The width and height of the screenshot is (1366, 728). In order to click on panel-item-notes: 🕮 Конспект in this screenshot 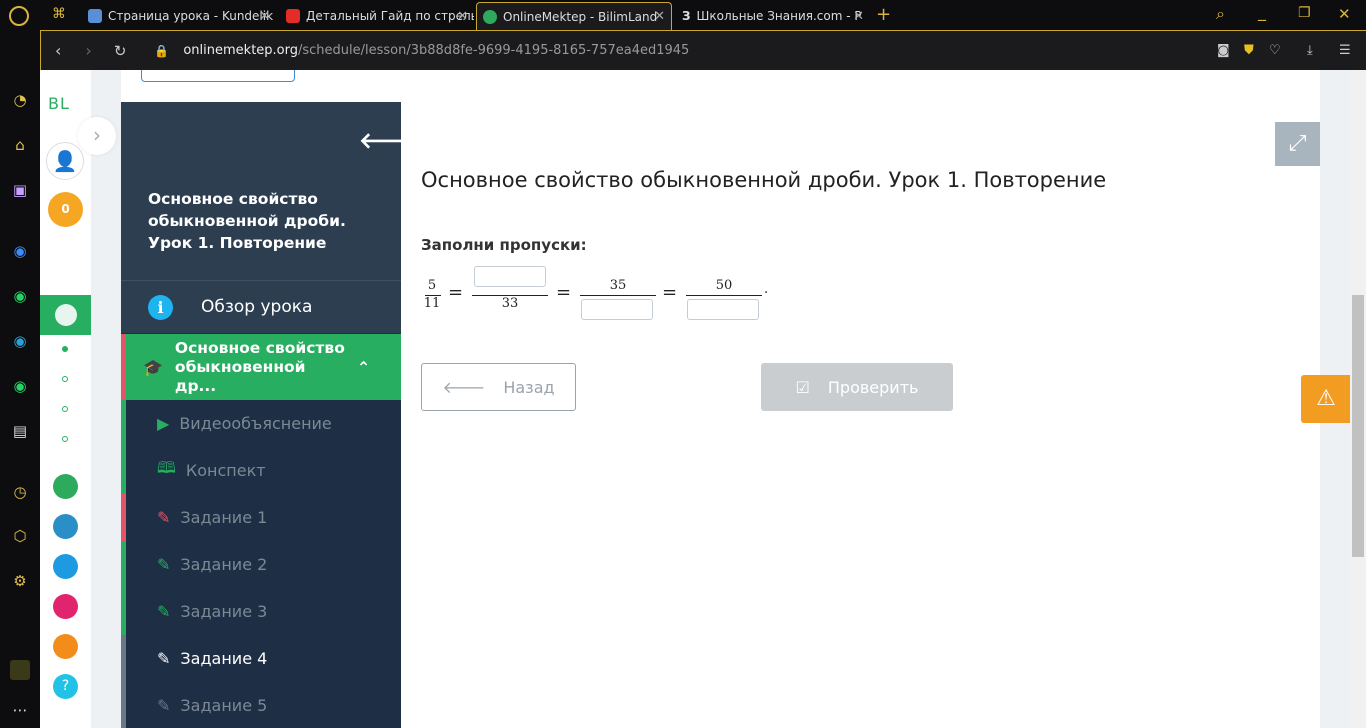, I will do `click(261, 470)`.